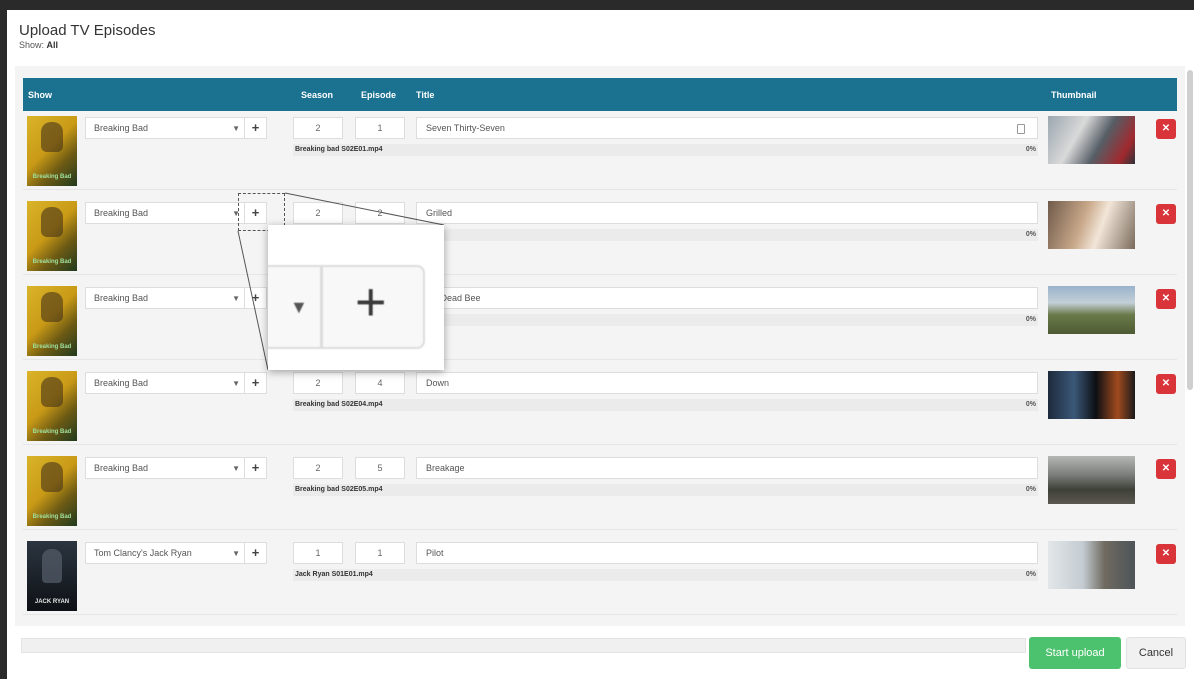 This screenshot has width=1194, height=679. I want to click on vertical-scrollbar, so click(1190, 230).